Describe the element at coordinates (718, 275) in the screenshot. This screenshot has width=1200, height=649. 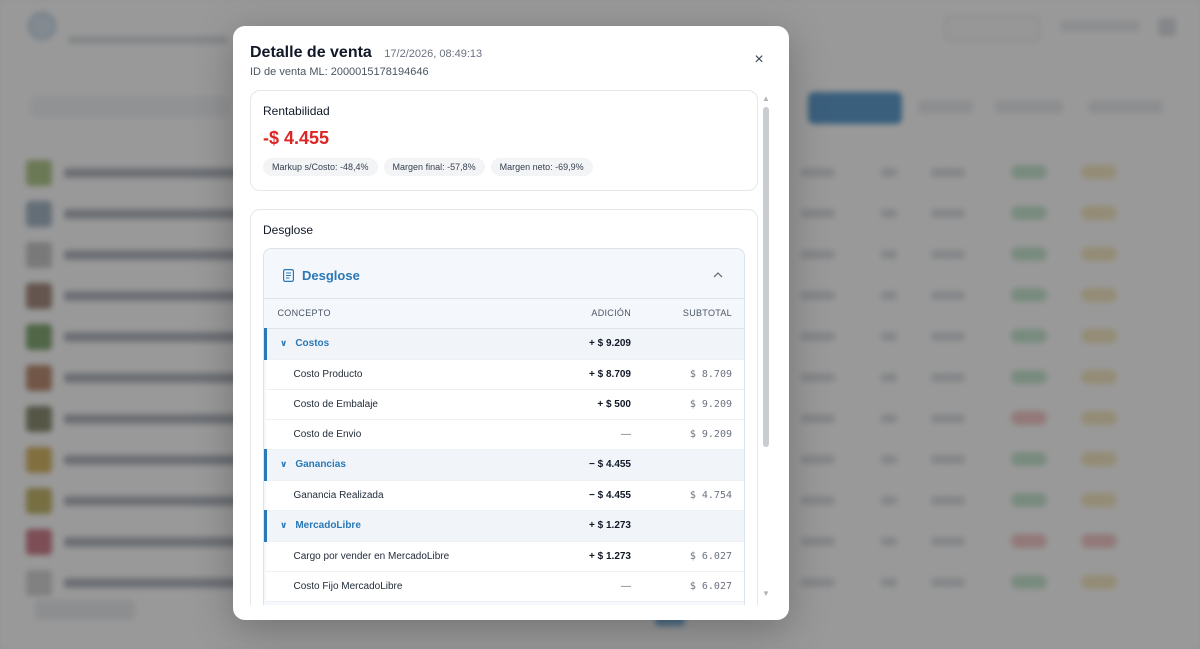
I see `chevron-up-icon` at that location.